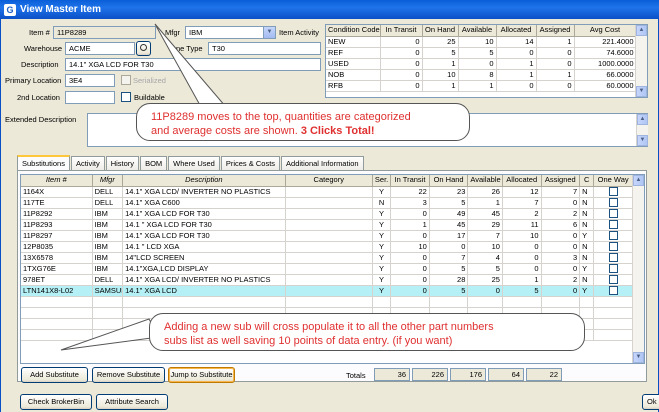 The width and height of the screenshot is (659, 412). I want to click on mfgr-select: IBM ▼, so click(230, 32).